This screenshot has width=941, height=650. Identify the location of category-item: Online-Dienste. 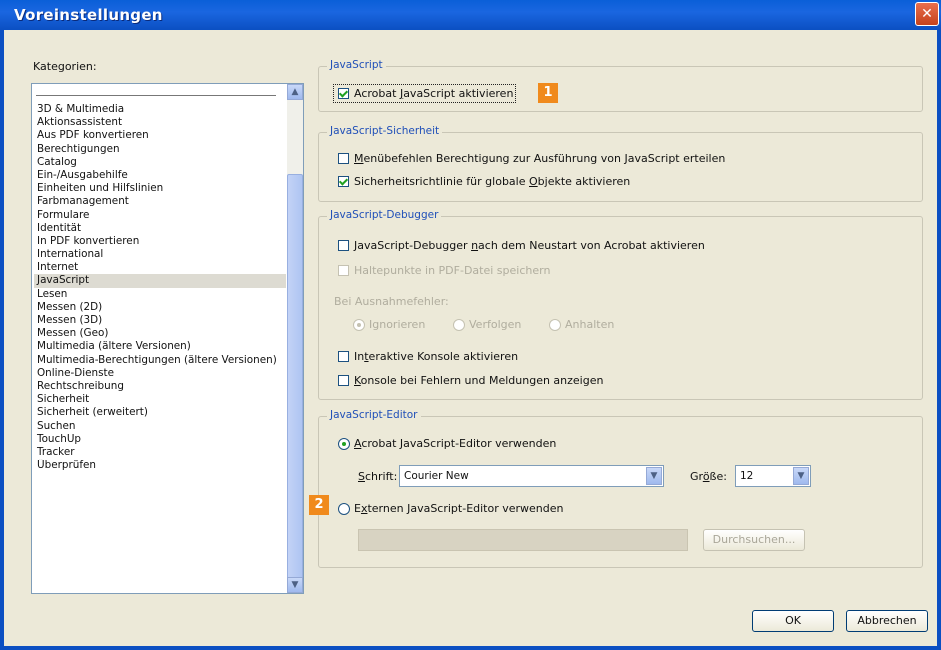
(160, 373).